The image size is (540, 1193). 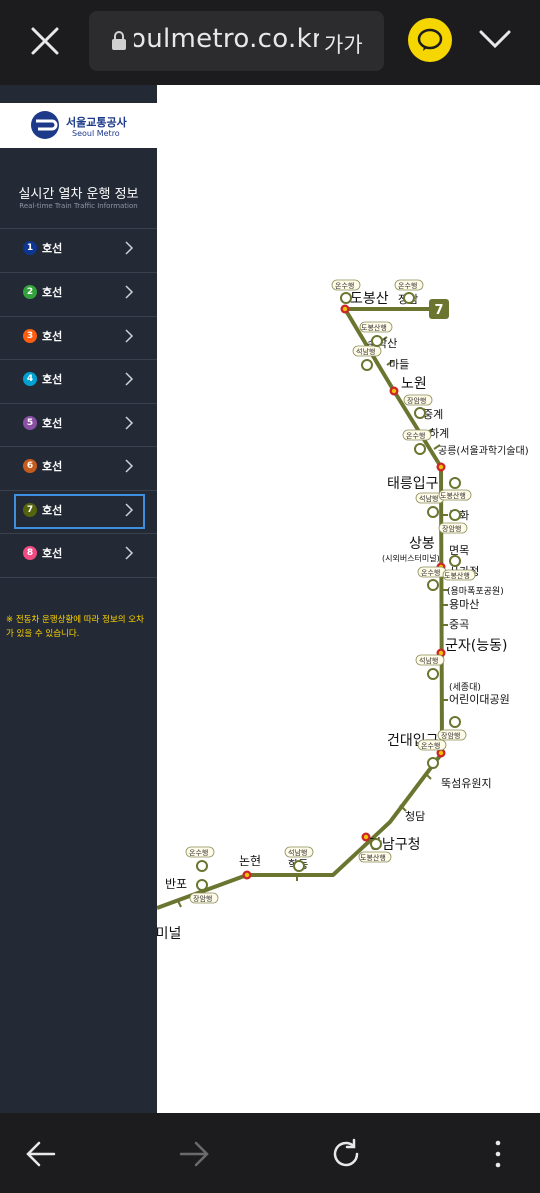 I want to click on url-text: oulmetro.co.kr, so click(x=226, y=39).